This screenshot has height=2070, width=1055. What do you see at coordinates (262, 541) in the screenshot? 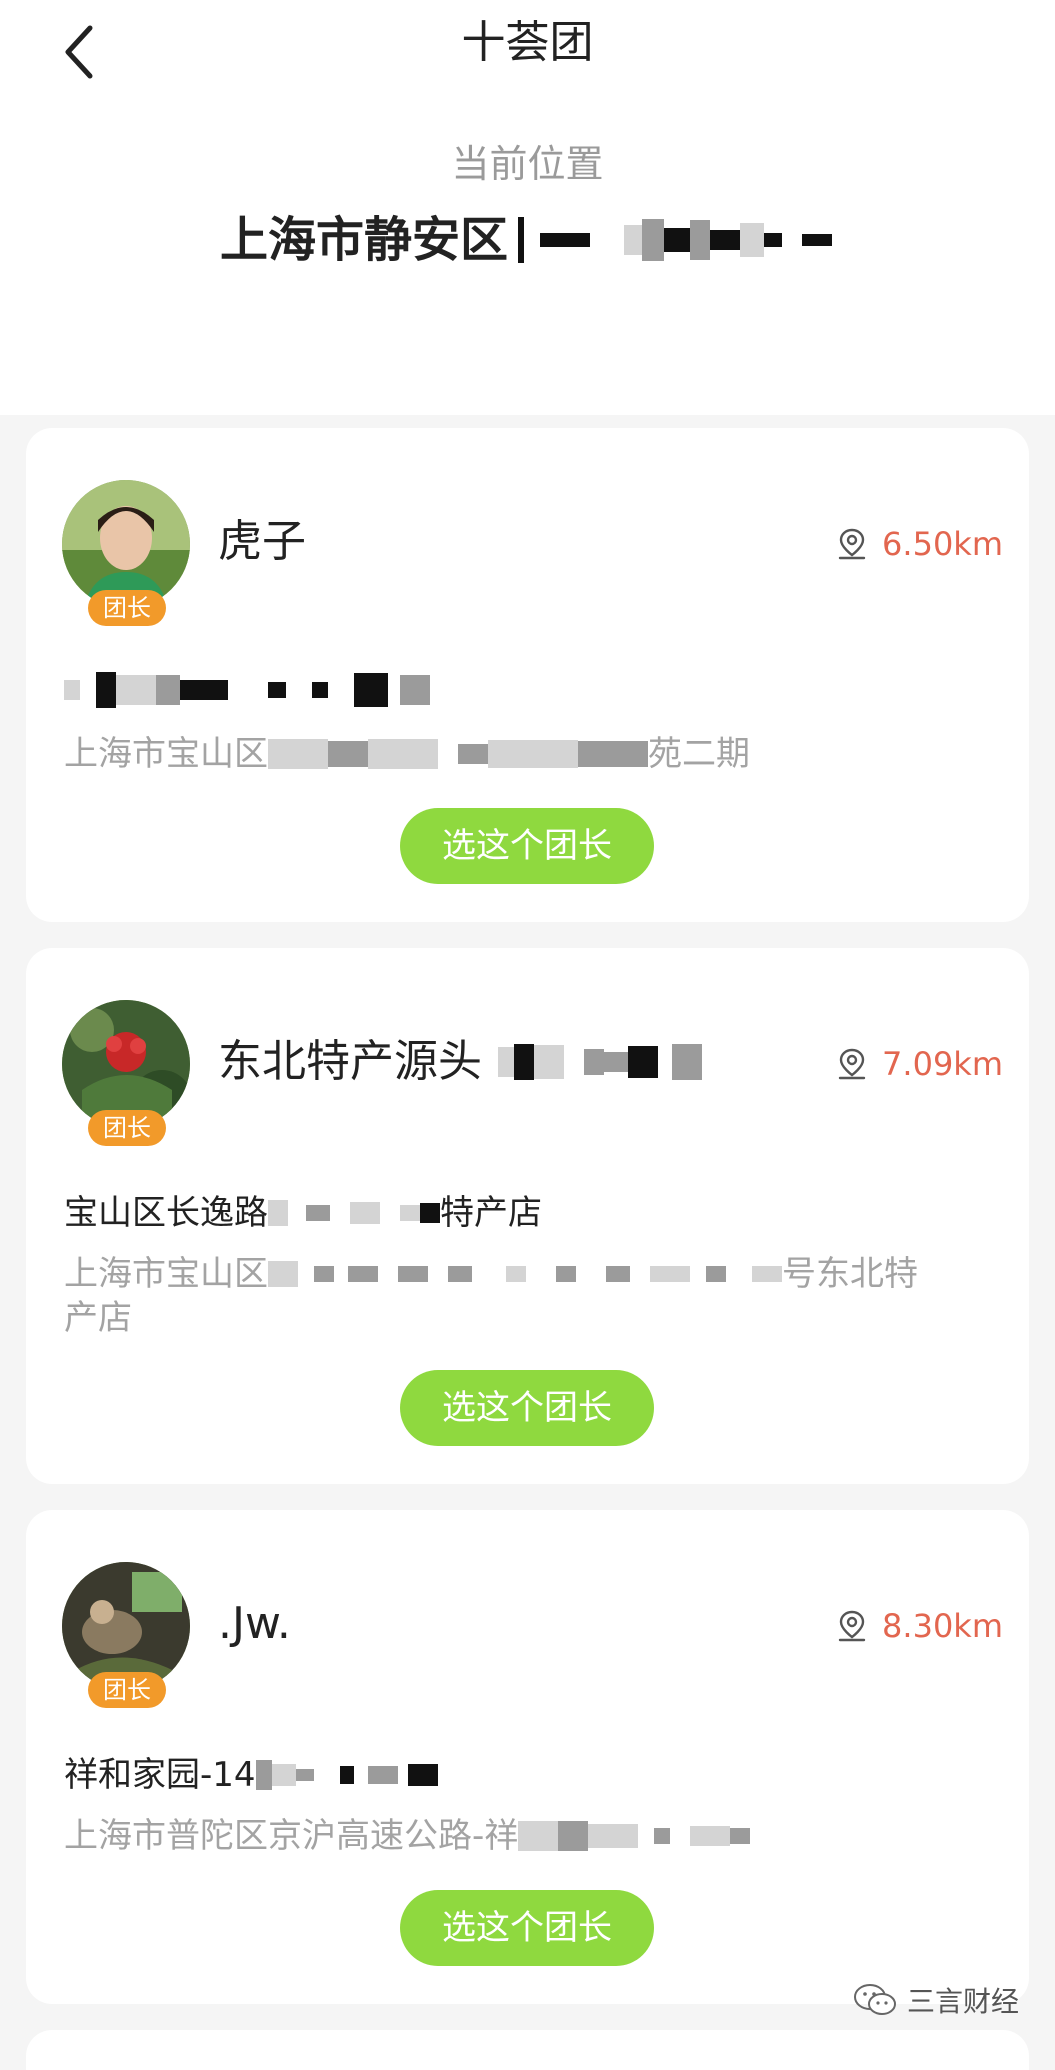
I see `leader-name: 虎子` at bounding box center [262, 541].